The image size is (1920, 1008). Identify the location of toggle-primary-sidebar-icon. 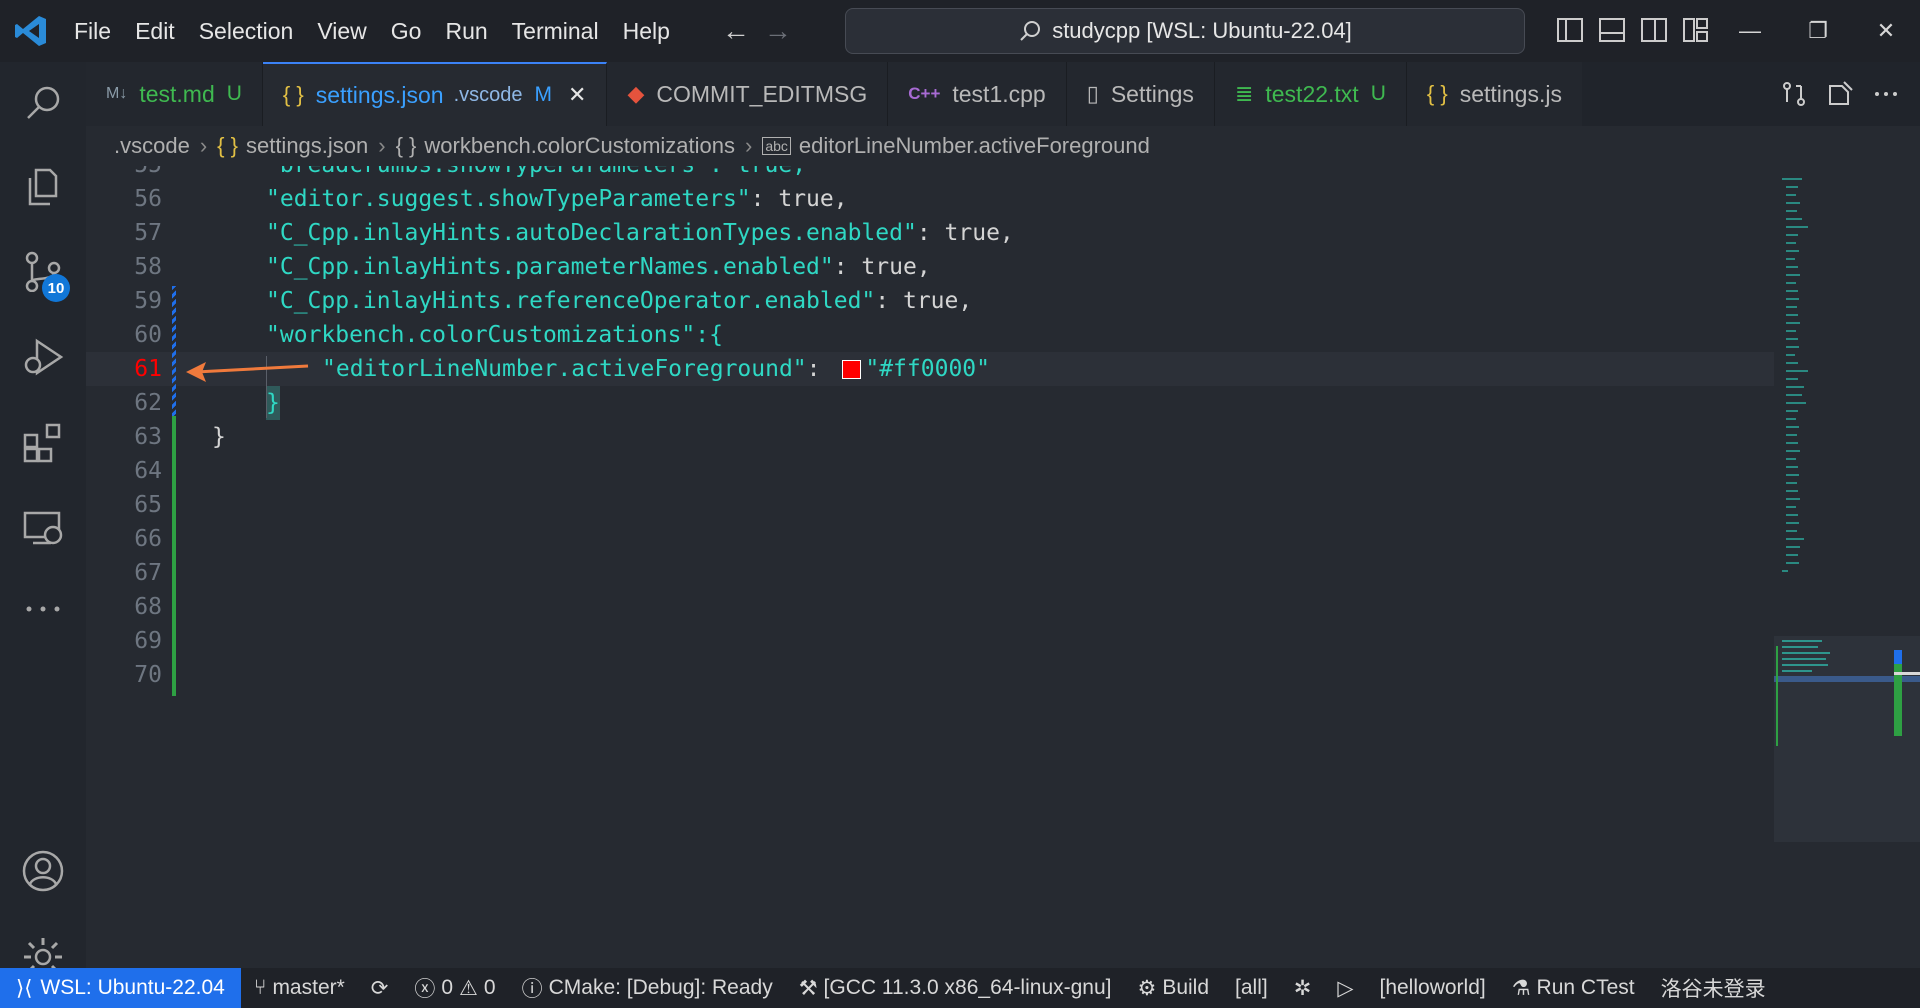
(1570, 30).